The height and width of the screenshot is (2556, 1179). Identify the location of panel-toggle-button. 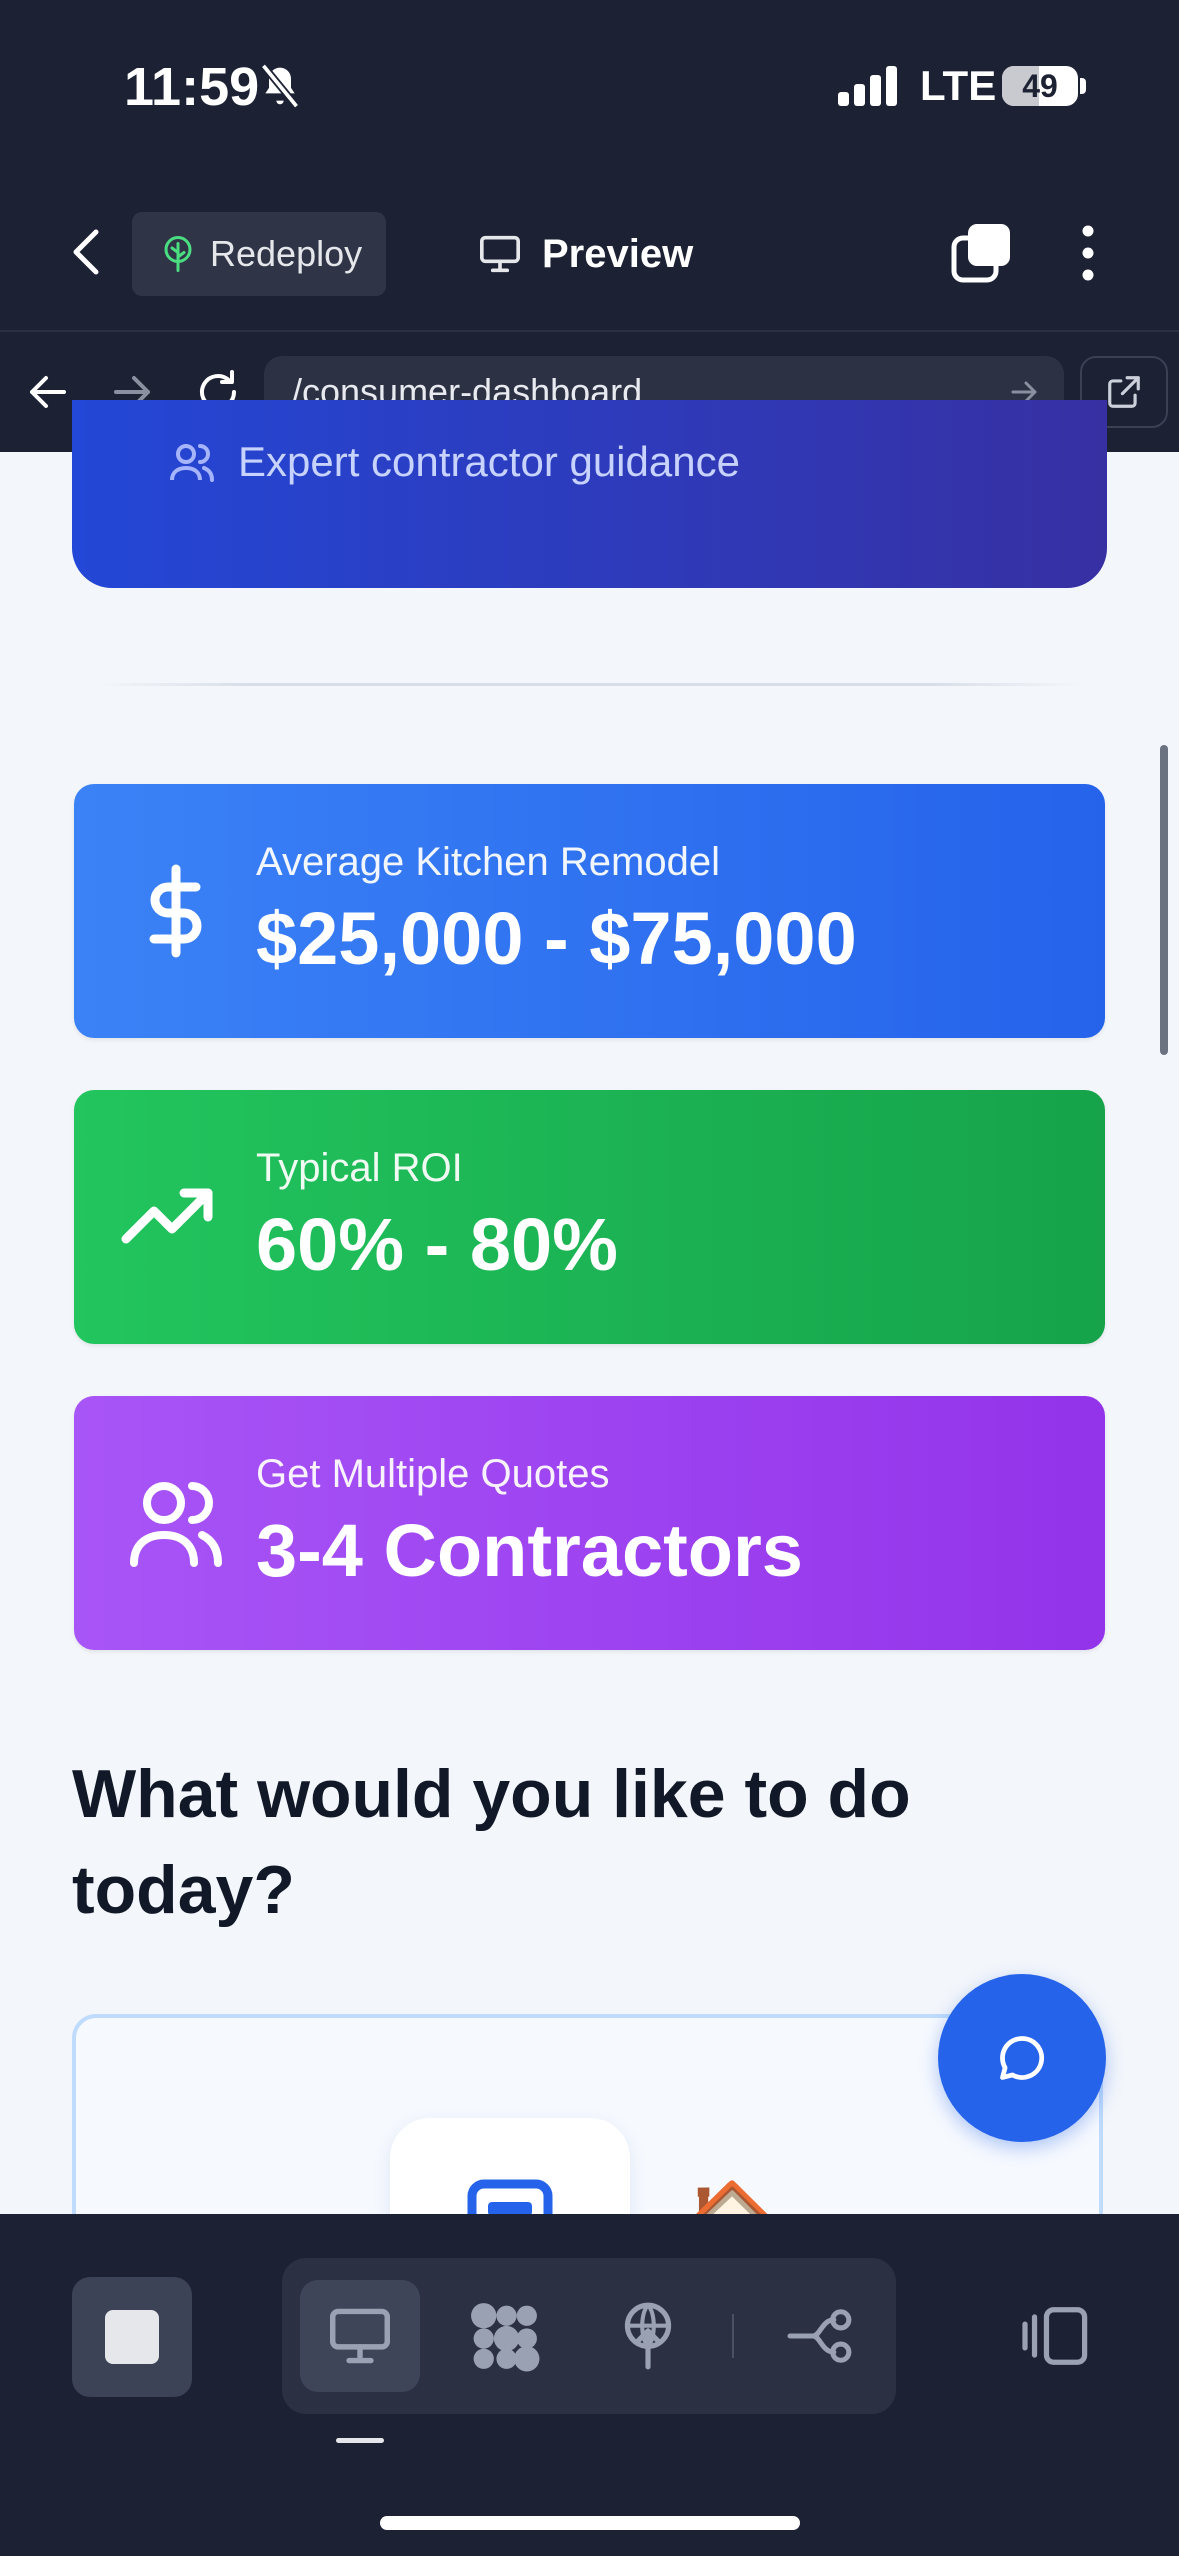
(1056, 2336).